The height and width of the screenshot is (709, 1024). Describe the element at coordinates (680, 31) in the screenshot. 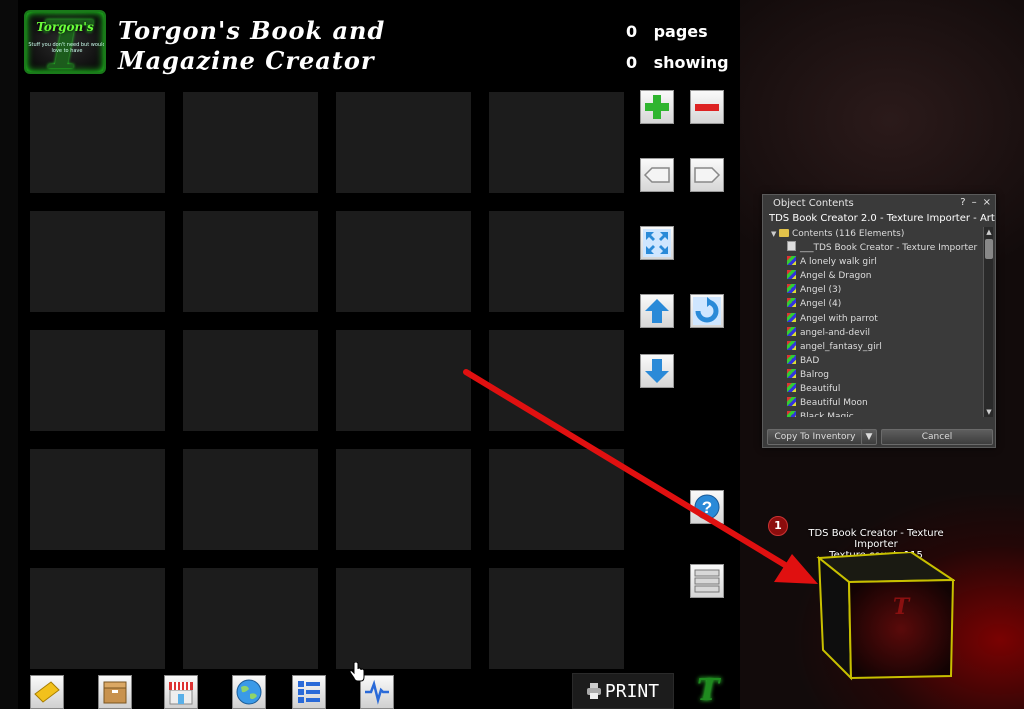

I see `pages-label: pages` at that location.